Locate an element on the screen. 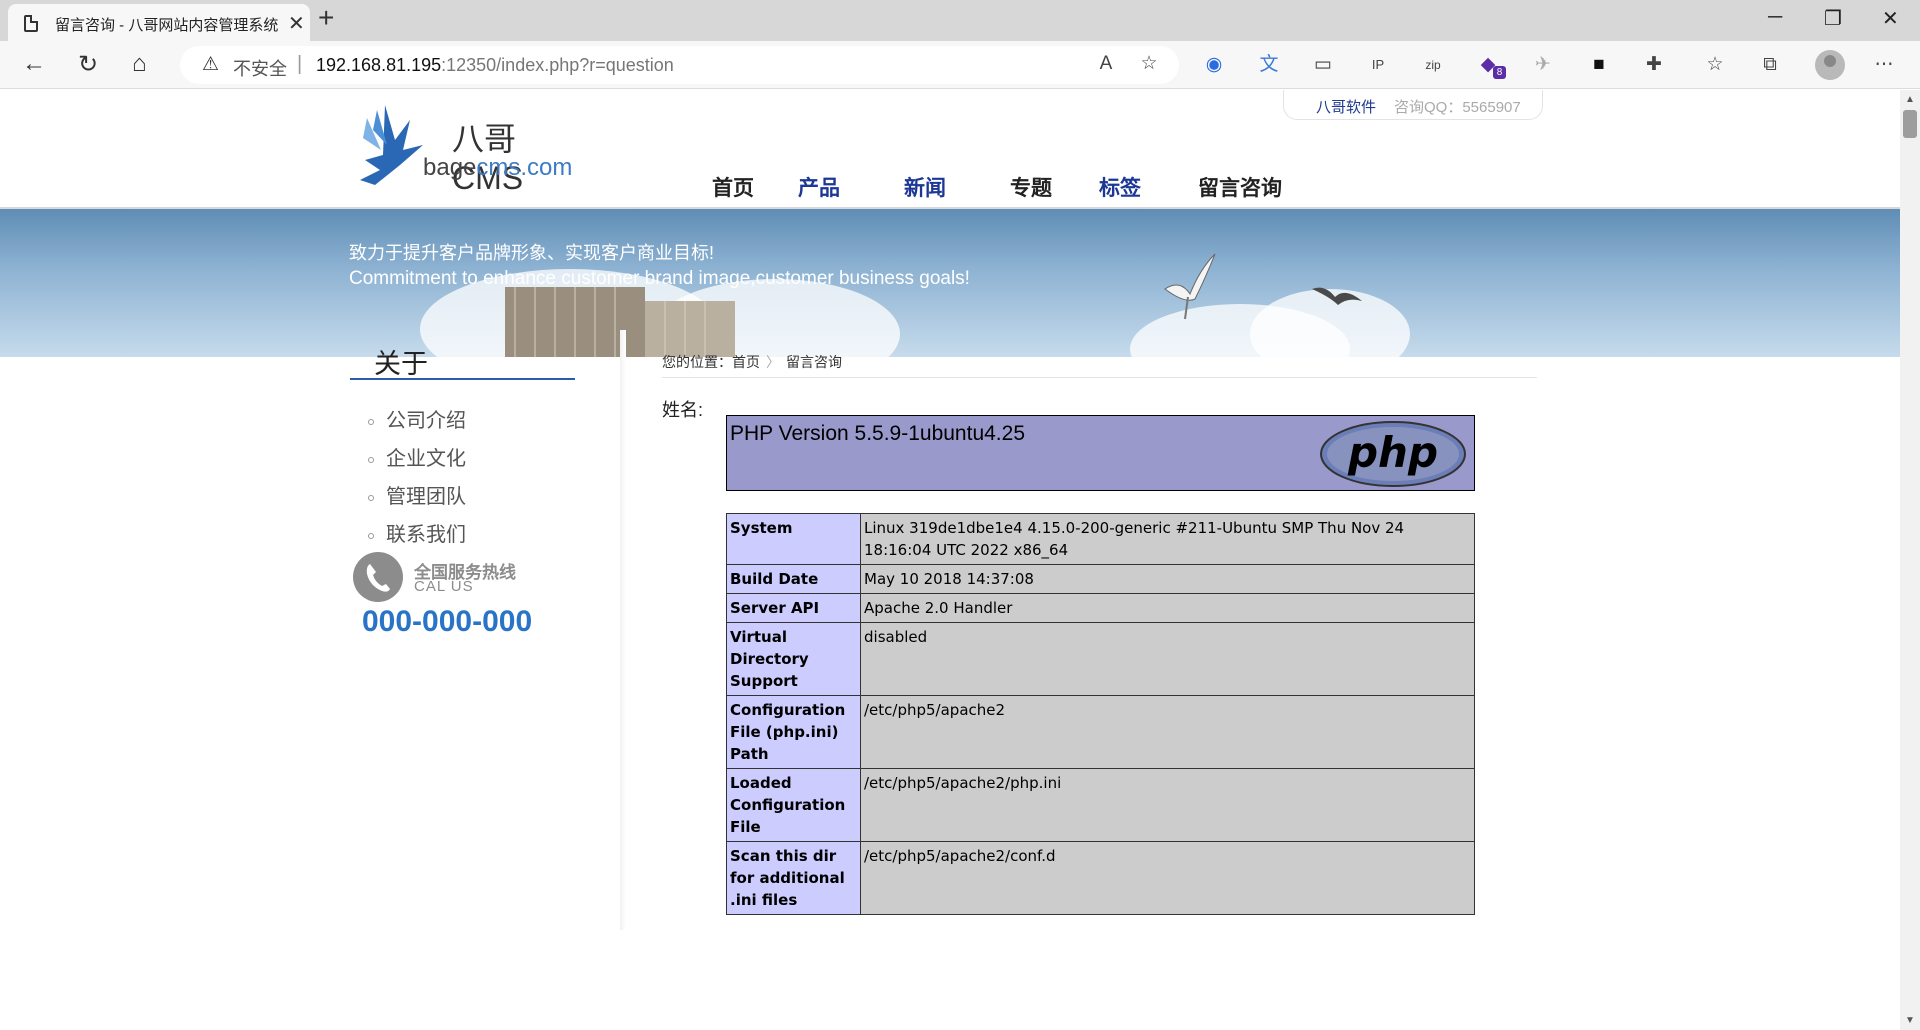 This screenshot has height=1030, width=1920. column-divider is located at coordinates (623, 630).